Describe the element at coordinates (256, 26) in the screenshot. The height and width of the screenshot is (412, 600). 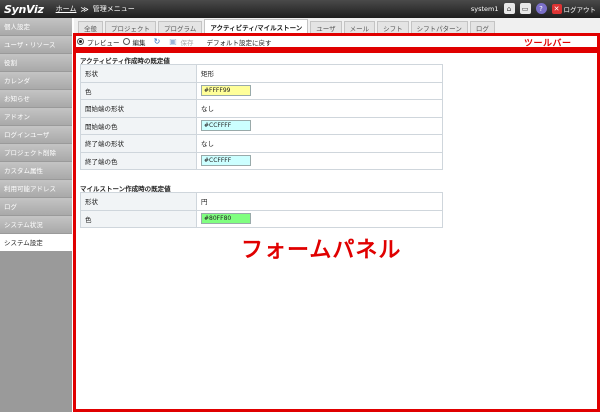
I see `tab: アクティビティ/マイルストーン` at that location.